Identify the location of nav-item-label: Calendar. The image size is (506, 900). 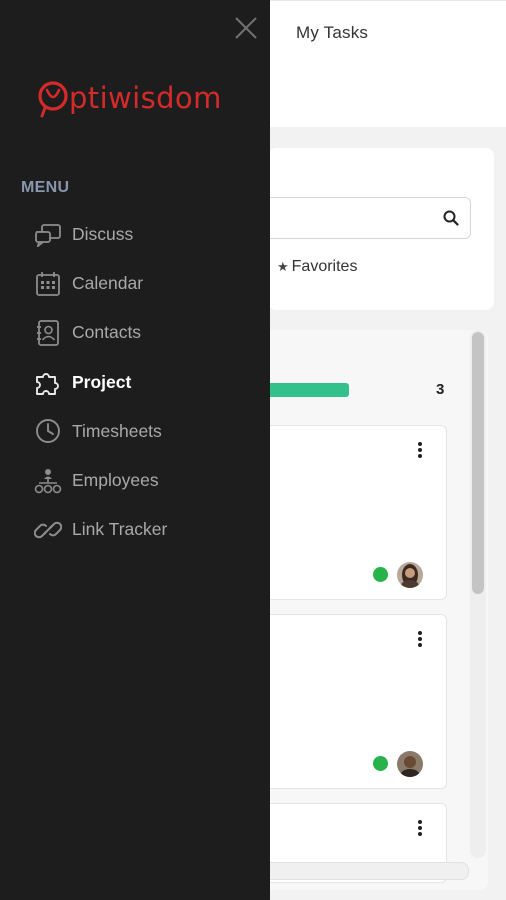
(108, 283).